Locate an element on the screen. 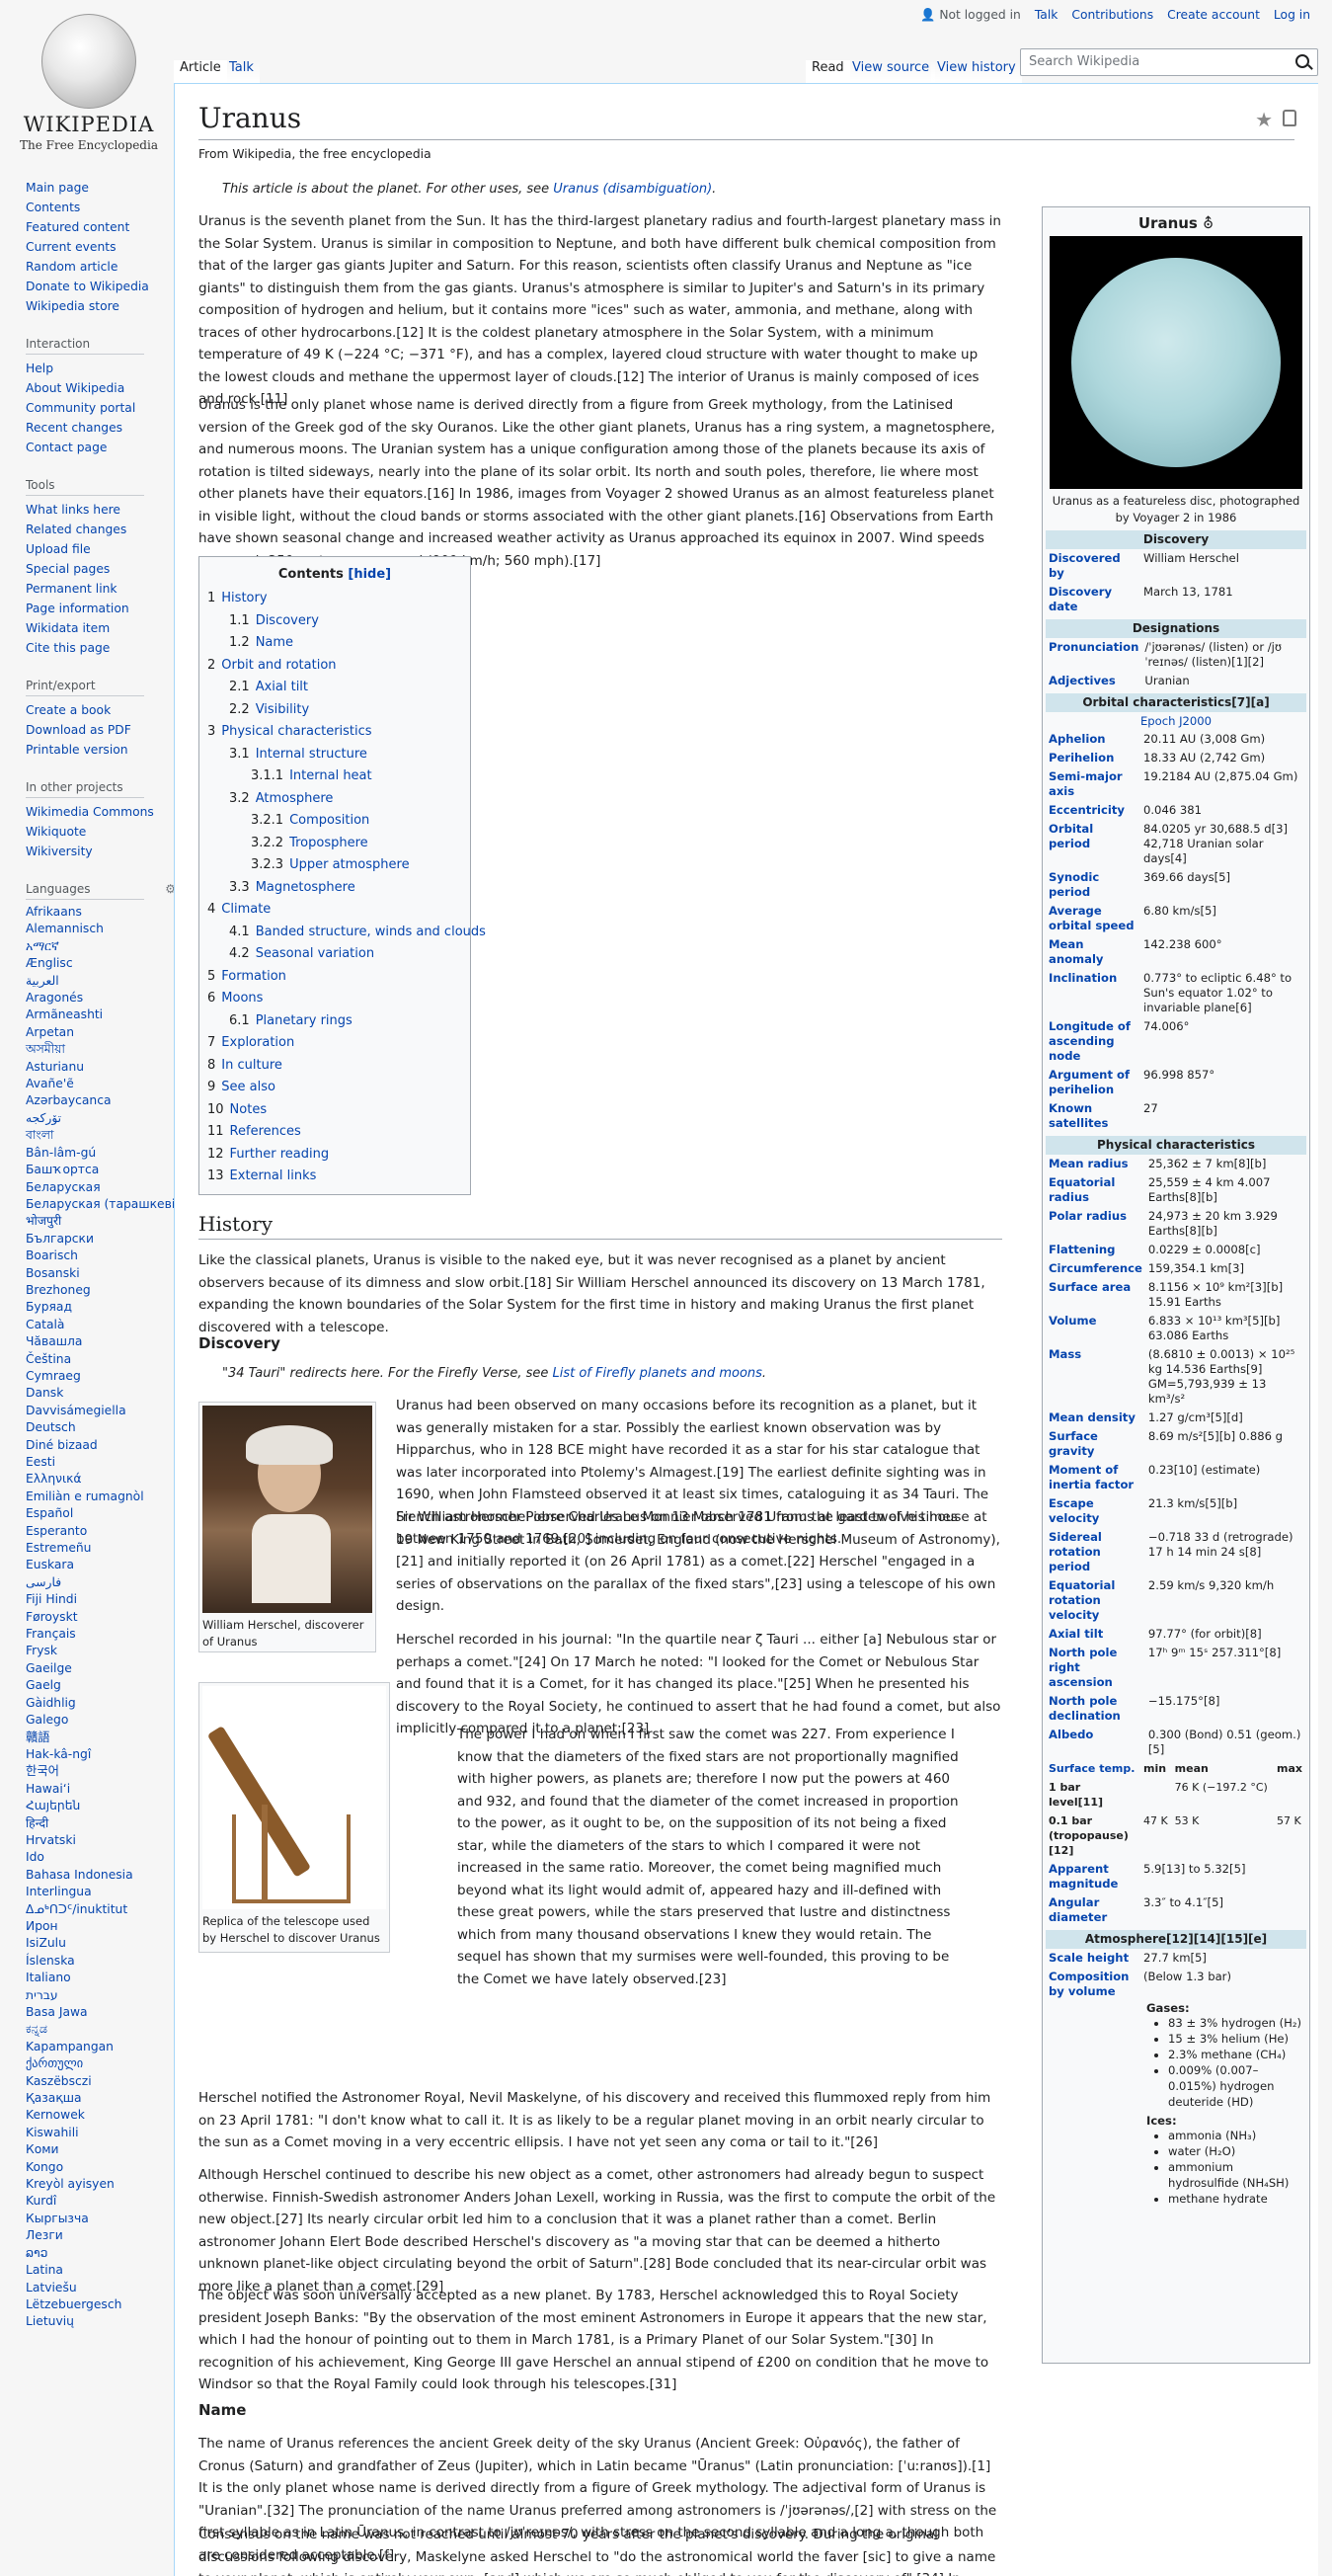 This screenshot has width=1332, height=2576. toc-link: Exploration is located at coordinates (257, 1042).